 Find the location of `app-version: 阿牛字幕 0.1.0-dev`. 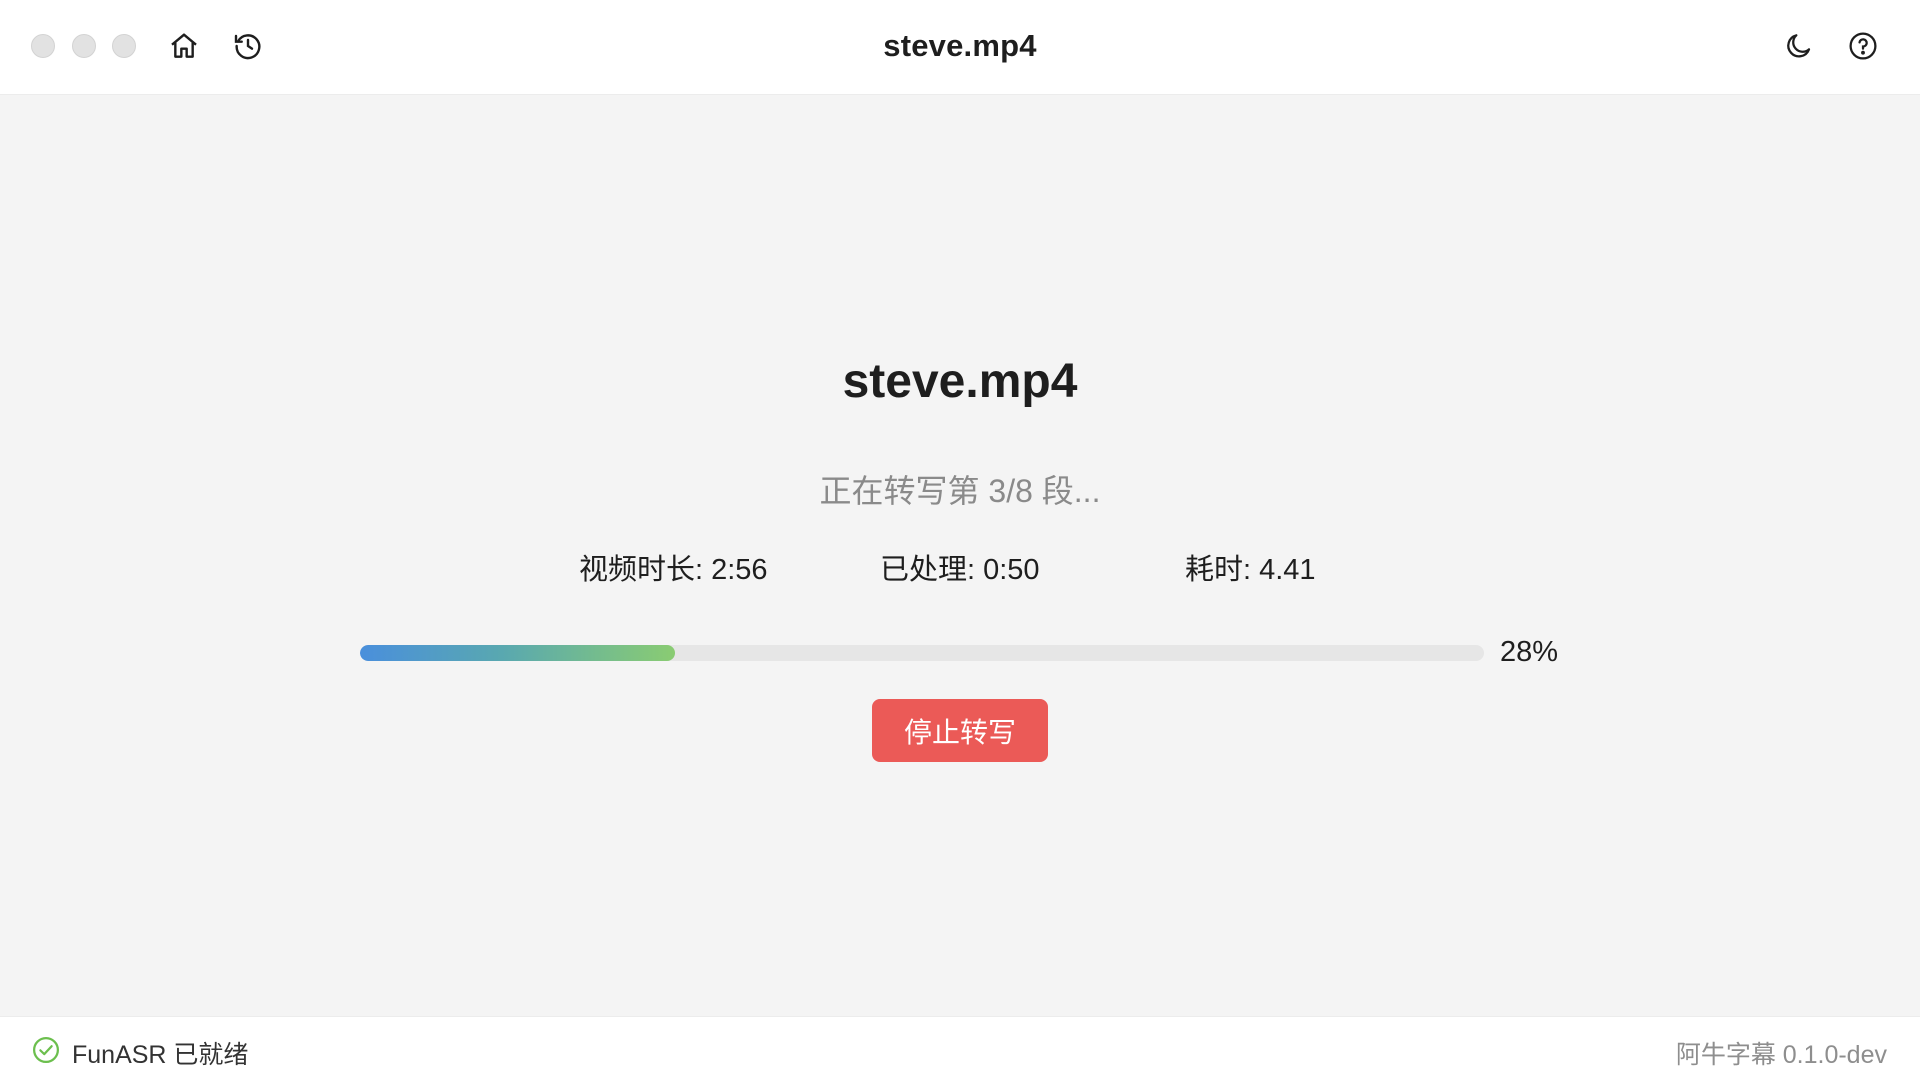

app-version: 阿牛字幕 0.1.0-dev is located at coordinates (1781, 1055).